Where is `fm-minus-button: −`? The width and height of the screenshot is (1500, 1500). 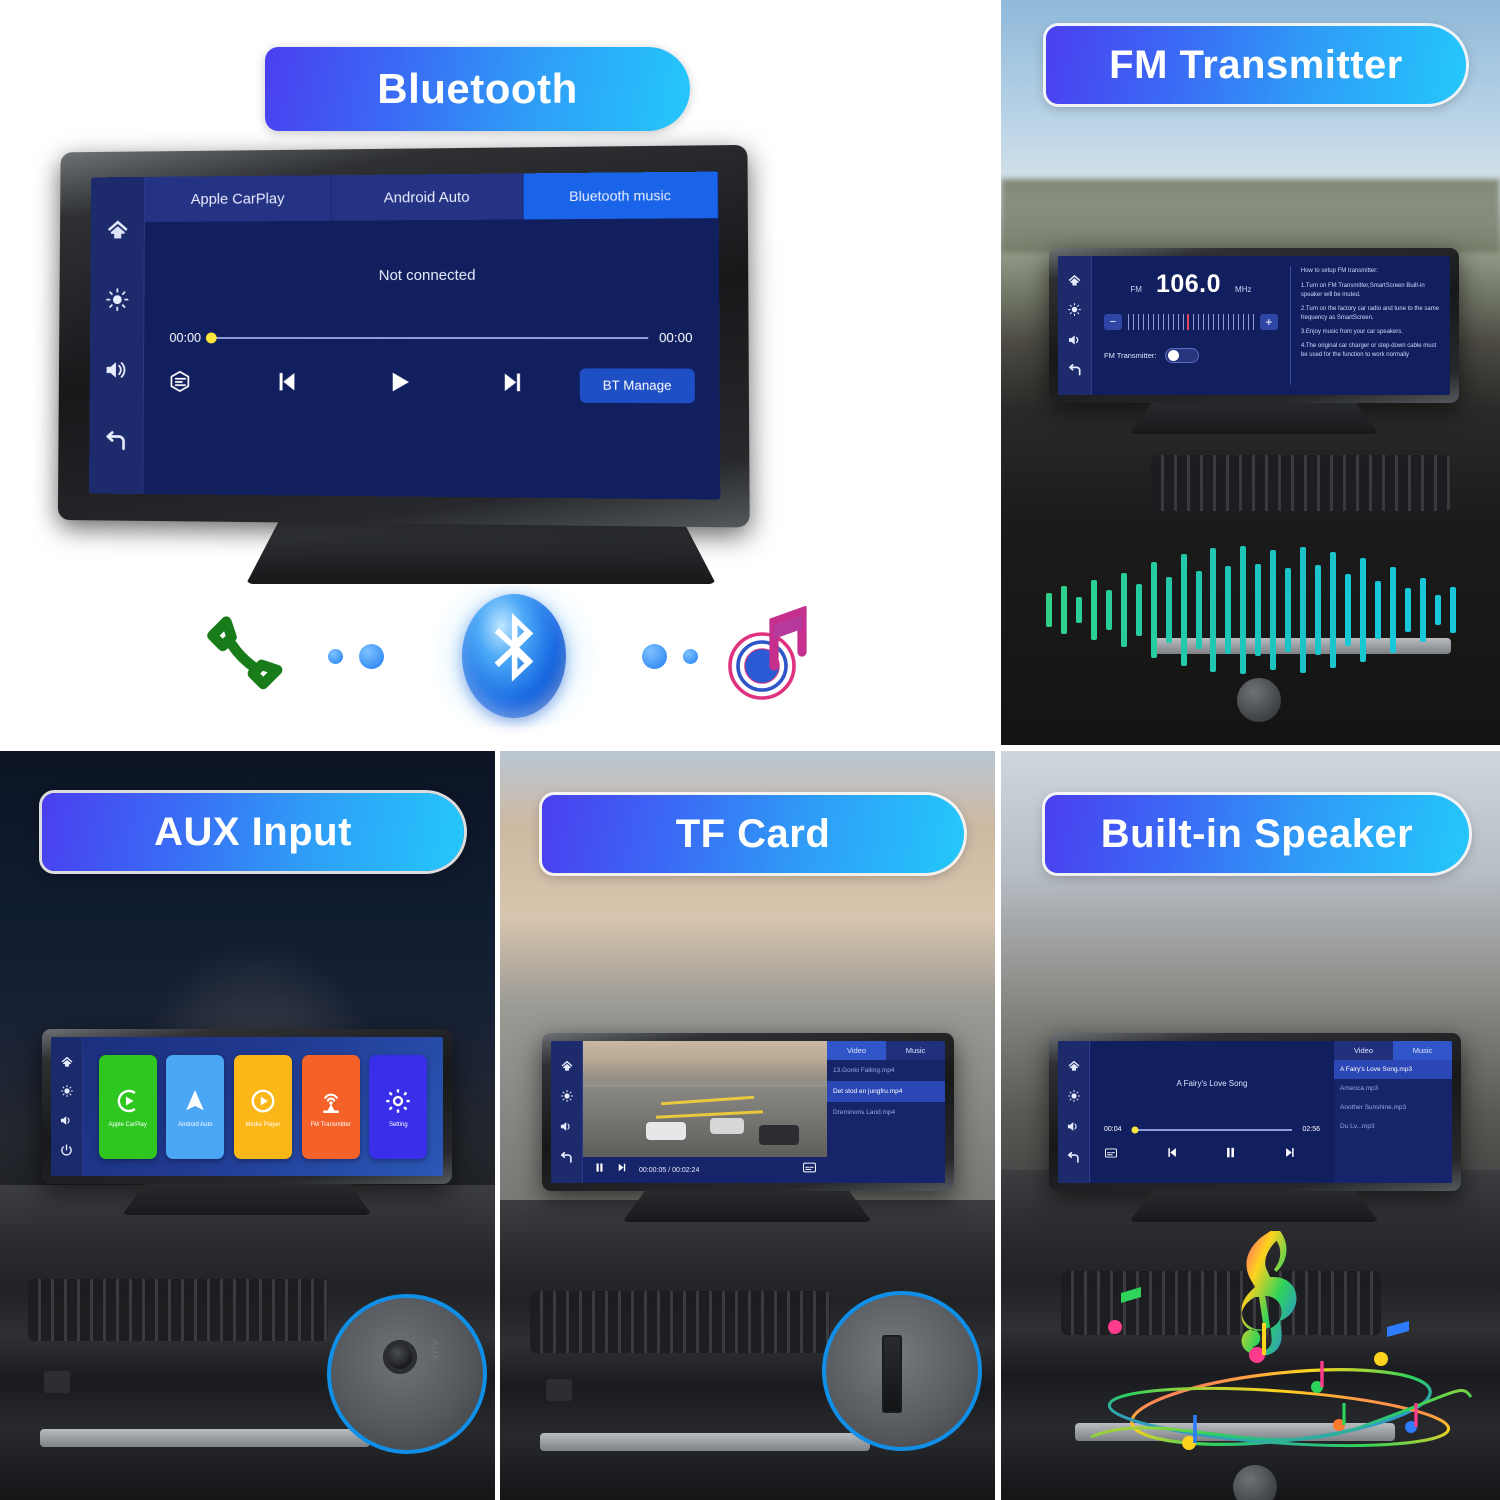
fm-minus-button: − is located at coordinates (1113, 322).